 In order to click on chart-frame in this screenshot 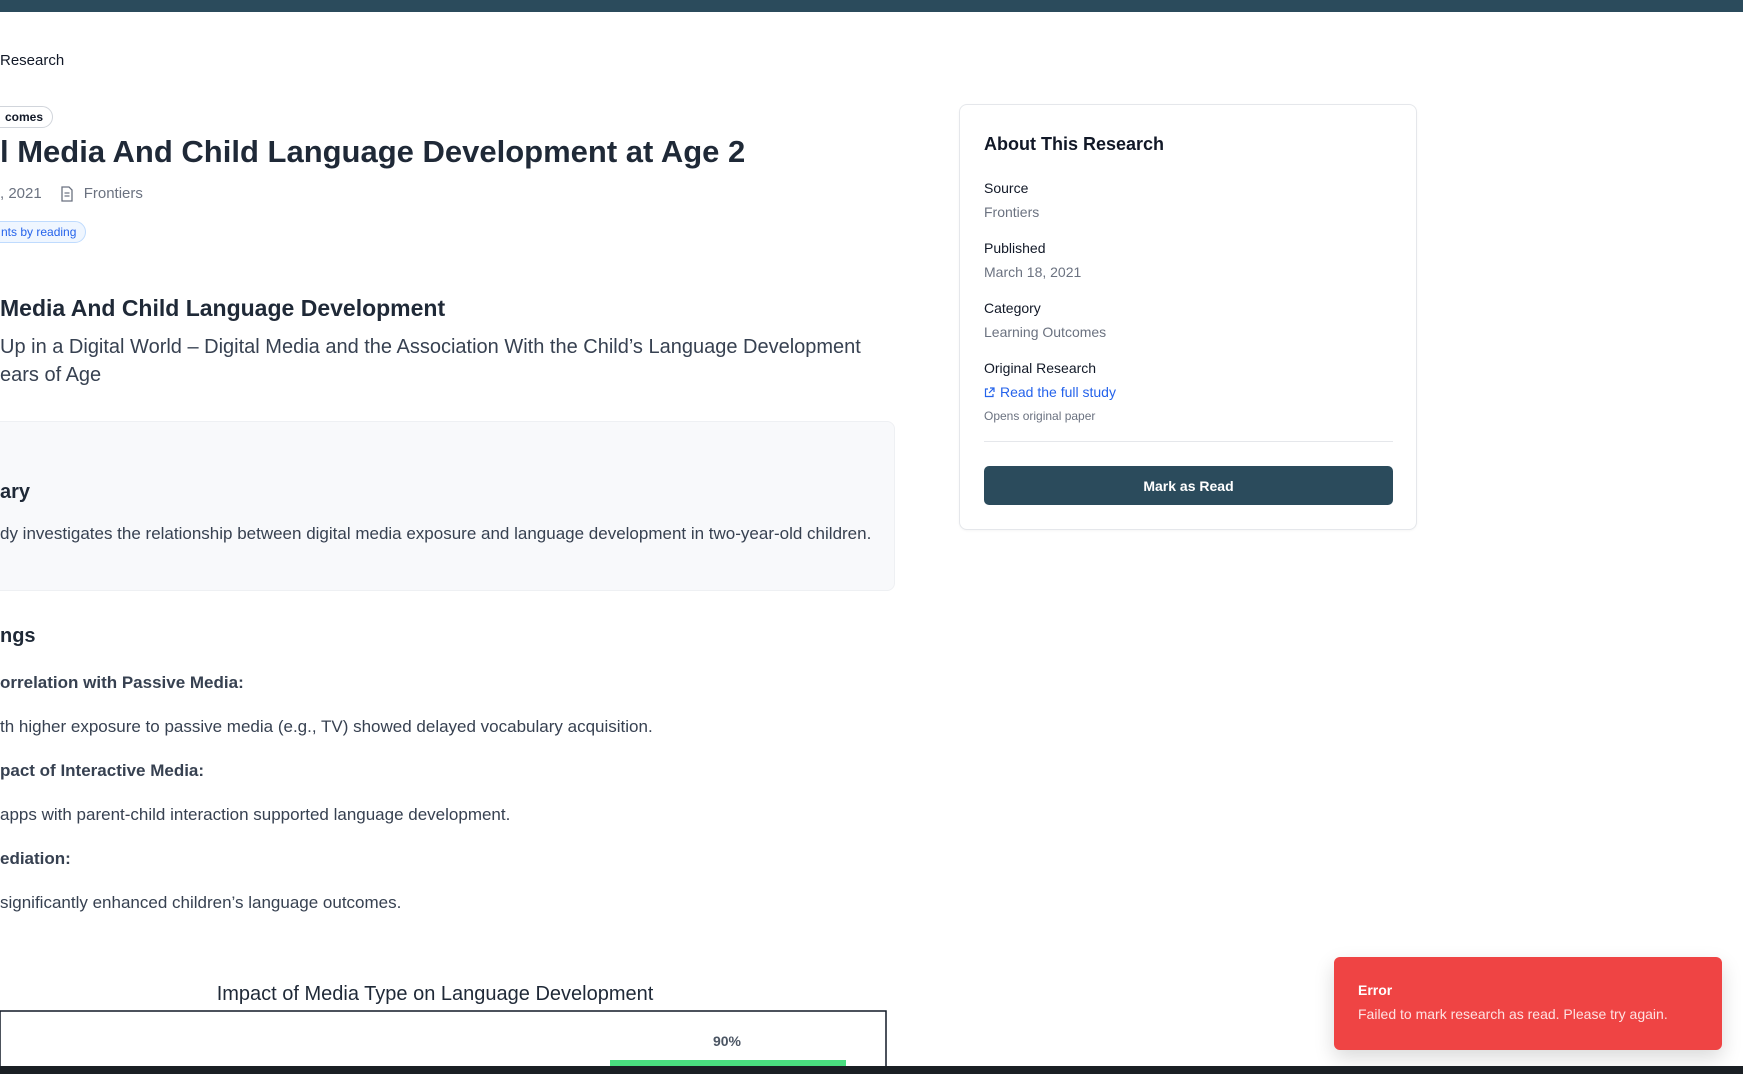, I will do `click(443, 1038)`.